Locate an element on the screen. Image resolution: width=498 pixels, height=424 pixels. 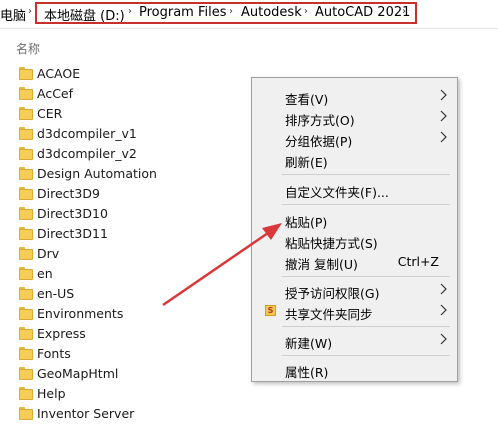
list-item: en is located at coordinates (125, 274).